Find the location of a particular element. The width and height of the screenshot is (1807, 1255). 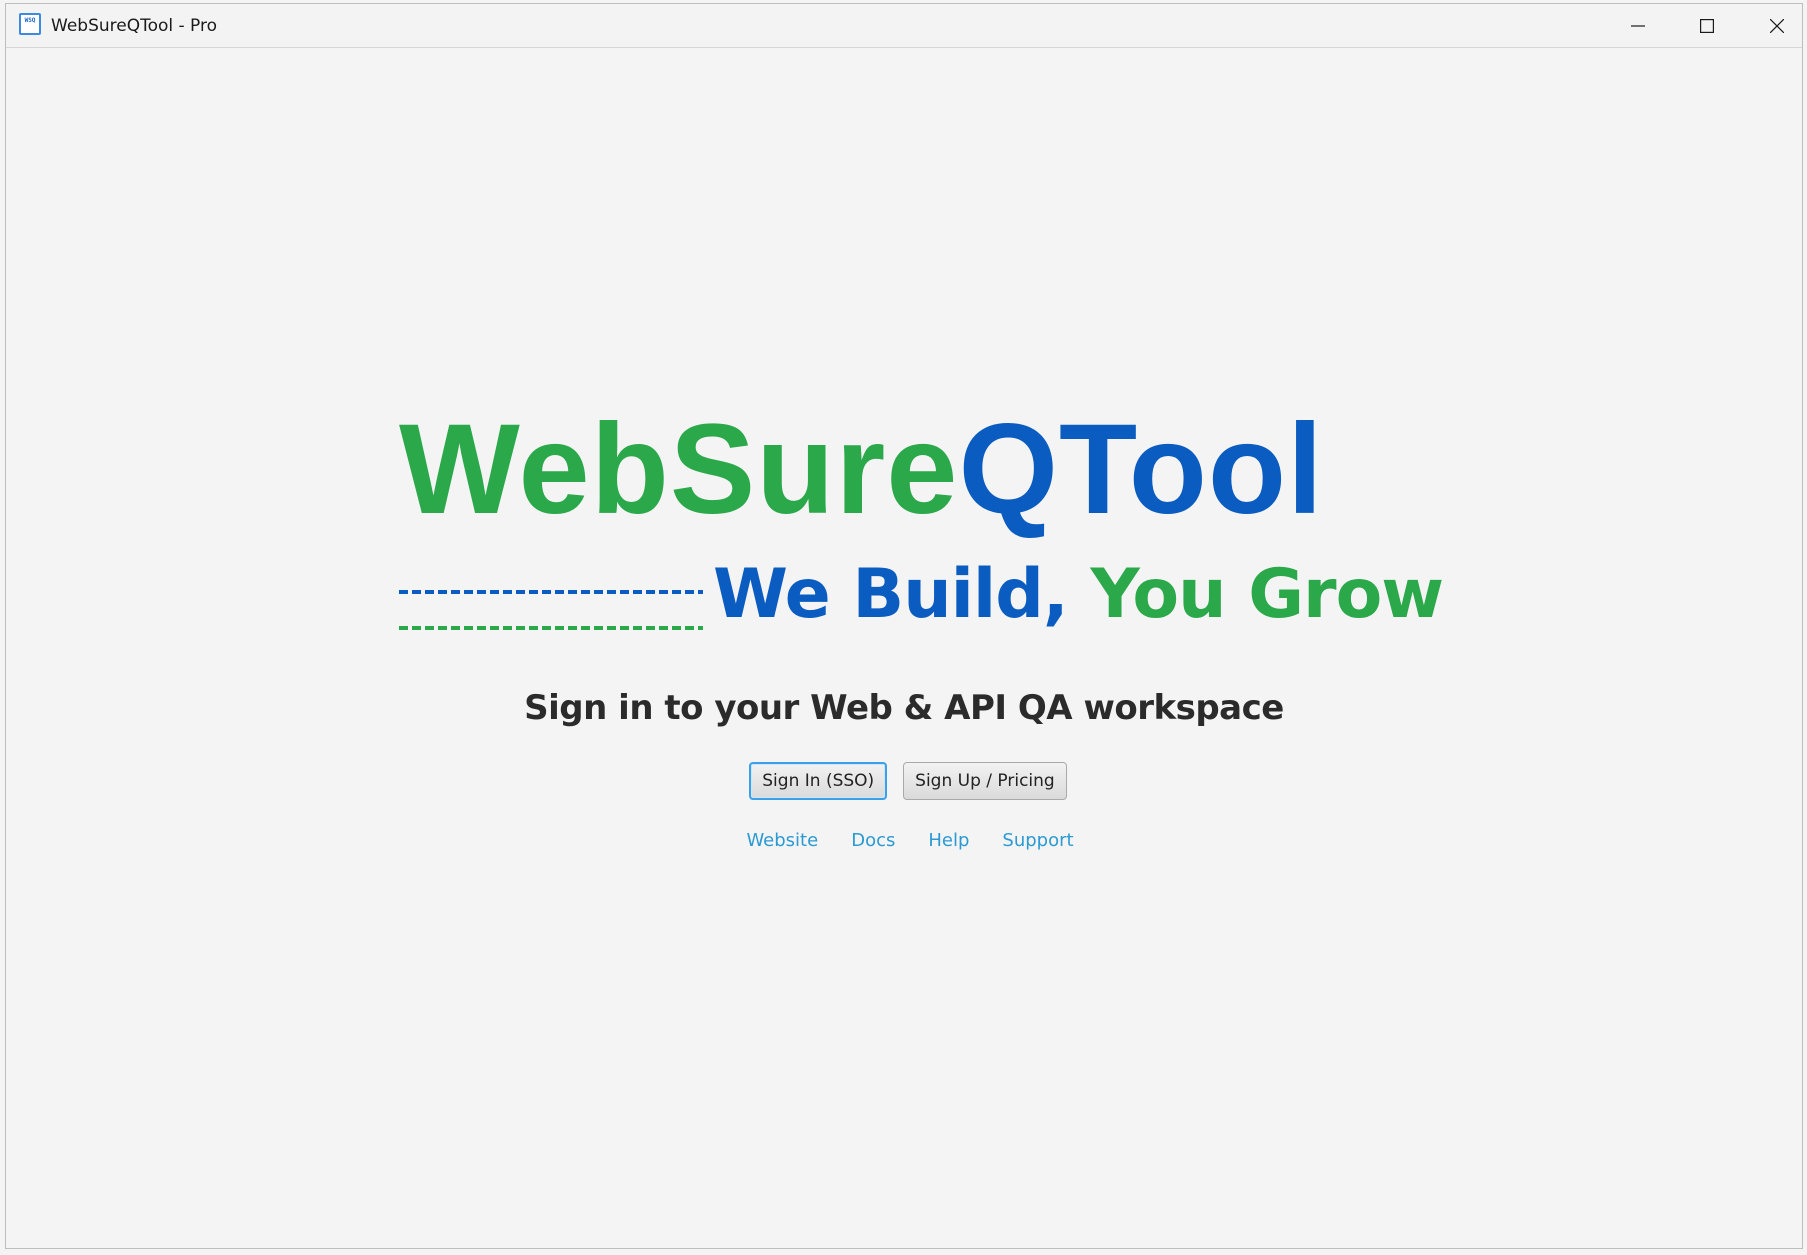

minimize-button is located at coordinates (1638, 26).